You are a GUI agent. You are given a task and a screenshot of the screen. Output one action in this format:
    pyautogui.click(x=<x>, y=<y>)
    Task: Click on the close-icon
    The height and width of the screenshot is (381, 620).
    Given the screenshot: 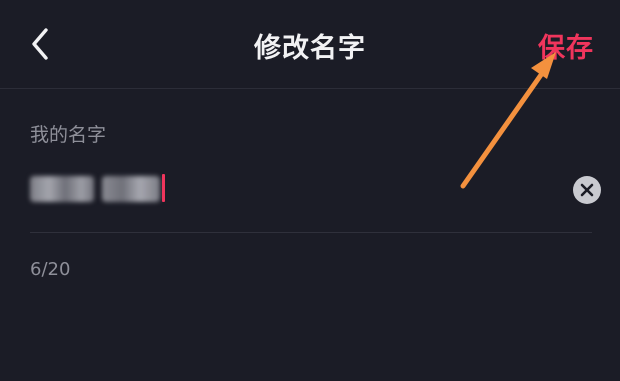 What is the action you would take?
    pyautogui.click(x=587, y=190)
    